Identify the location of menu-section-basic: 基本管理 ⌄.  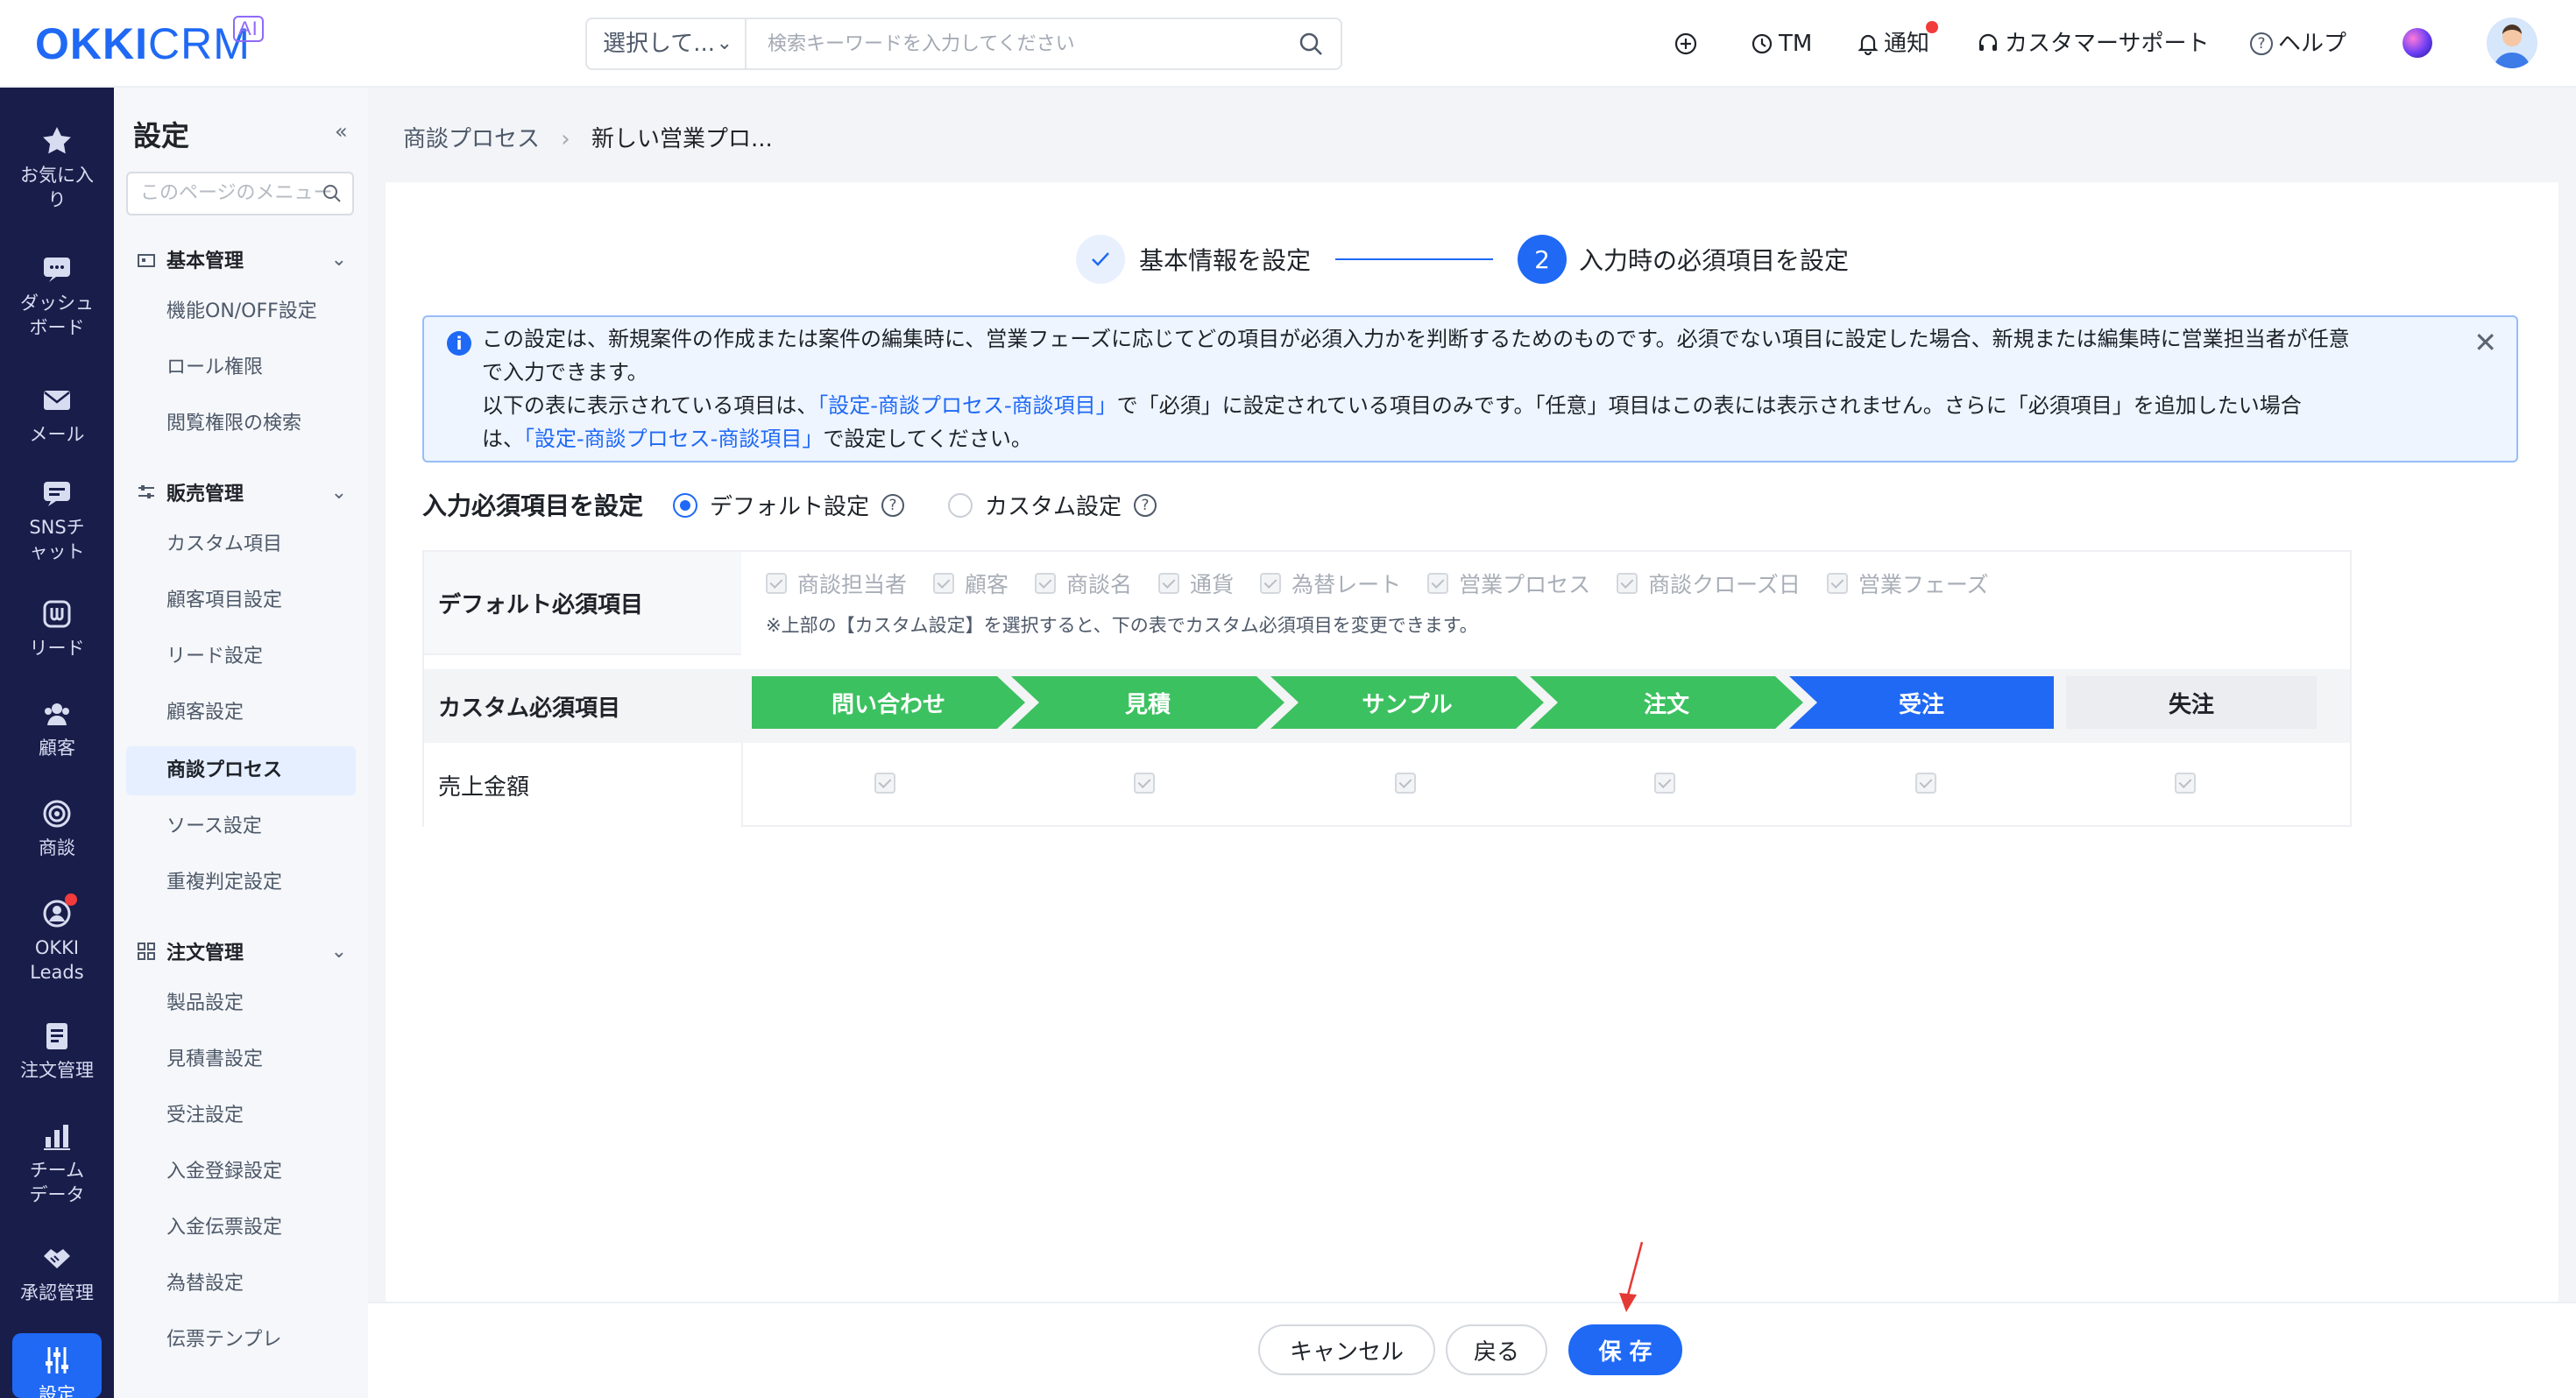
(246, 259).